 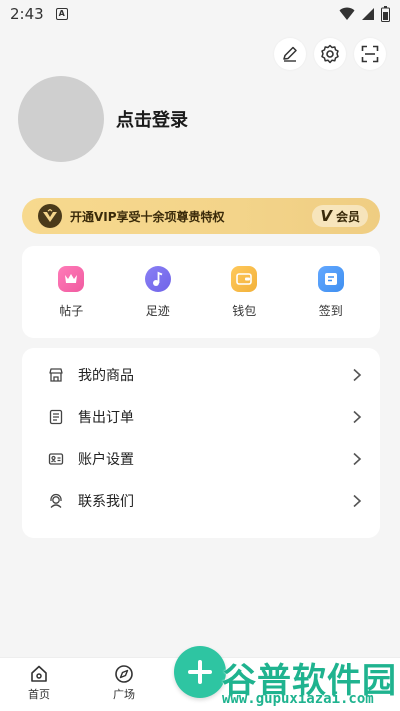 I want to click on vip-banner: 开通VIP享受十余项尊贵特权 V 会员, so click(x=201, y=216).